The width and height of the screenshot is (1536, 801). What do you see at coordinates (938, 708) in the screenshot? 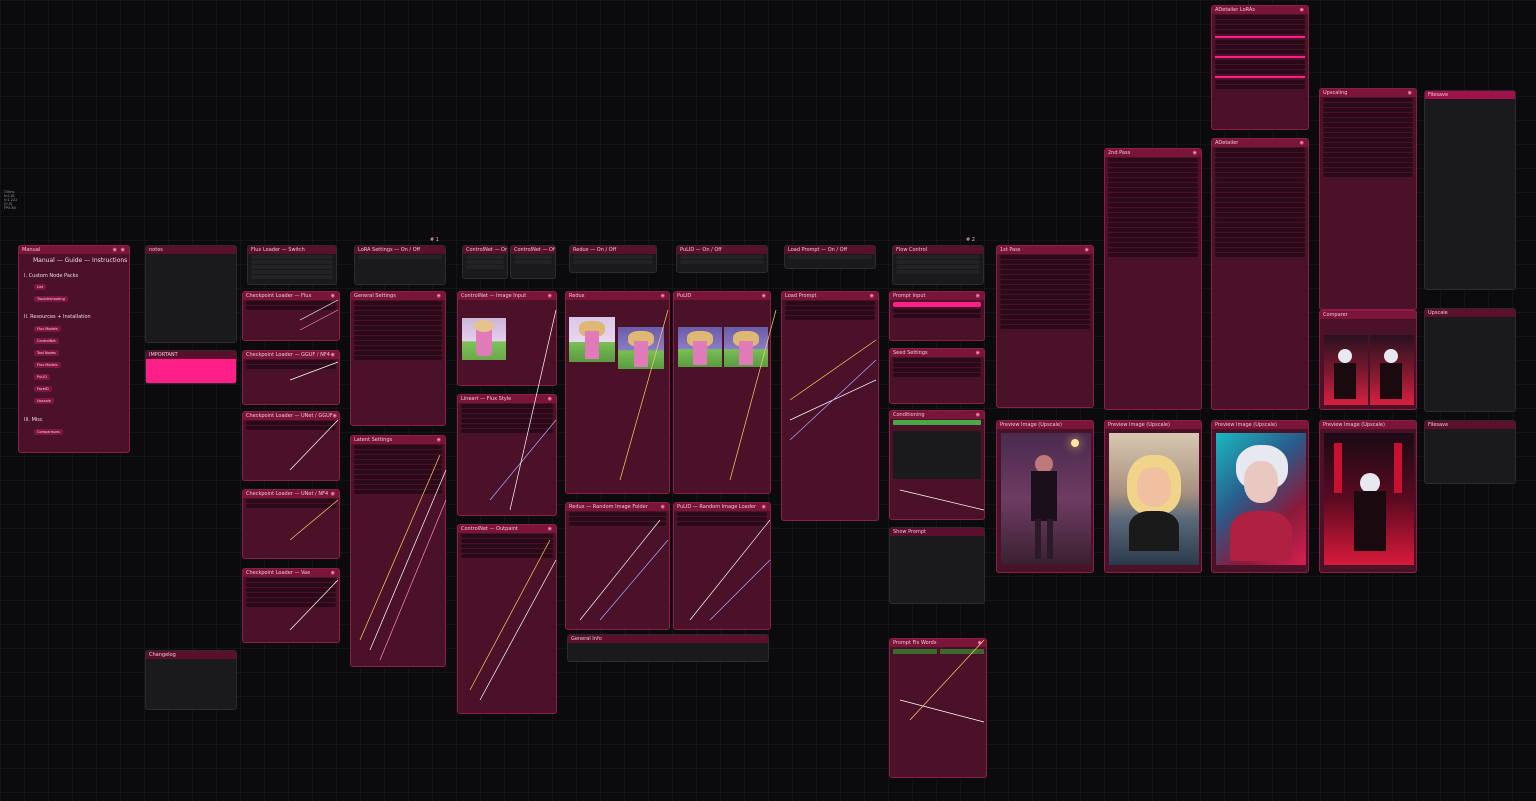
I see `prompt-fix-words-node: Prompt Fix Words ◉` at bounding box center [938, 708].